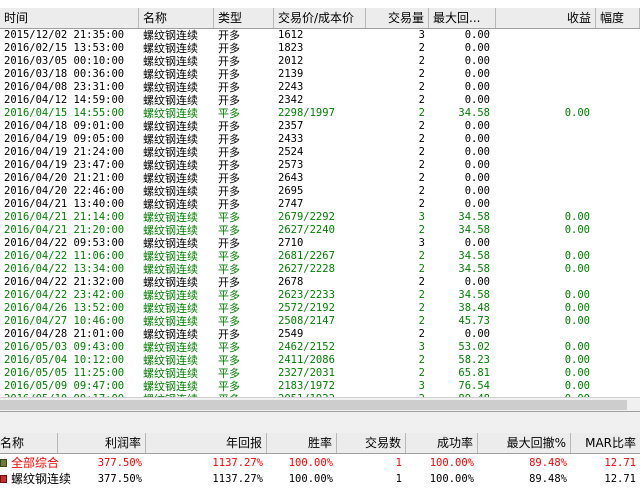 This screenshot has height=493, width=640. Describe the element at coordinates (64, 256) in the screenshot. I see `cell-time: 2016/04/22 11:06:00` at that location.